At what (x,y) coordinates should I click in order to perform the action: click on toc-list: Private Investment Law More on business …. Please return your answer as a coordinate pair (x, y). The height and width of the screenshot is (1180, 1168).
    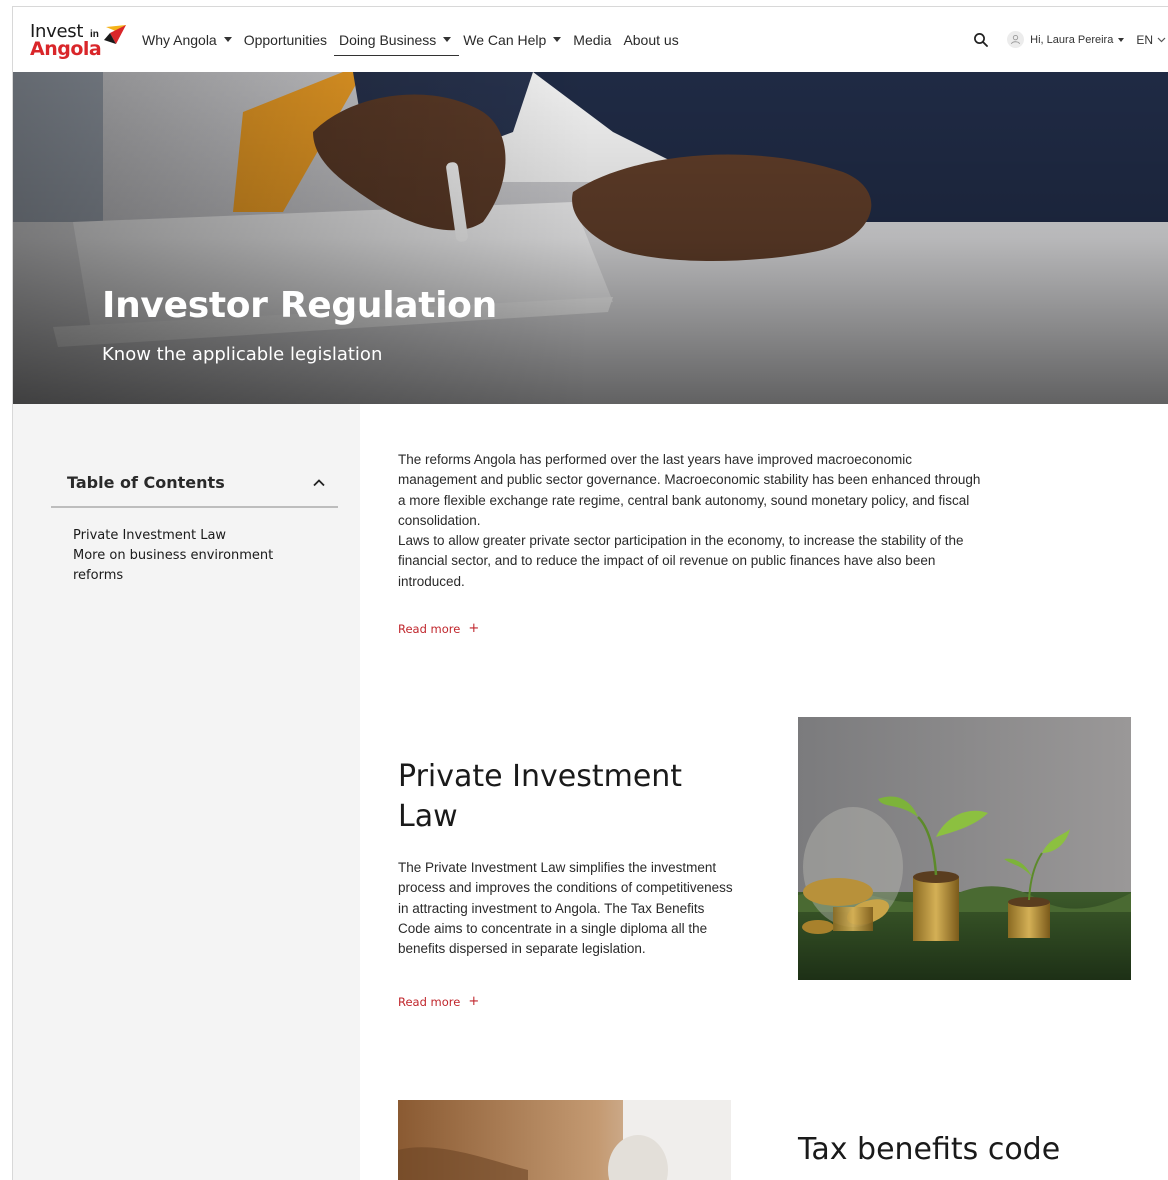
    Looking at the image, I should click on (188, 556).